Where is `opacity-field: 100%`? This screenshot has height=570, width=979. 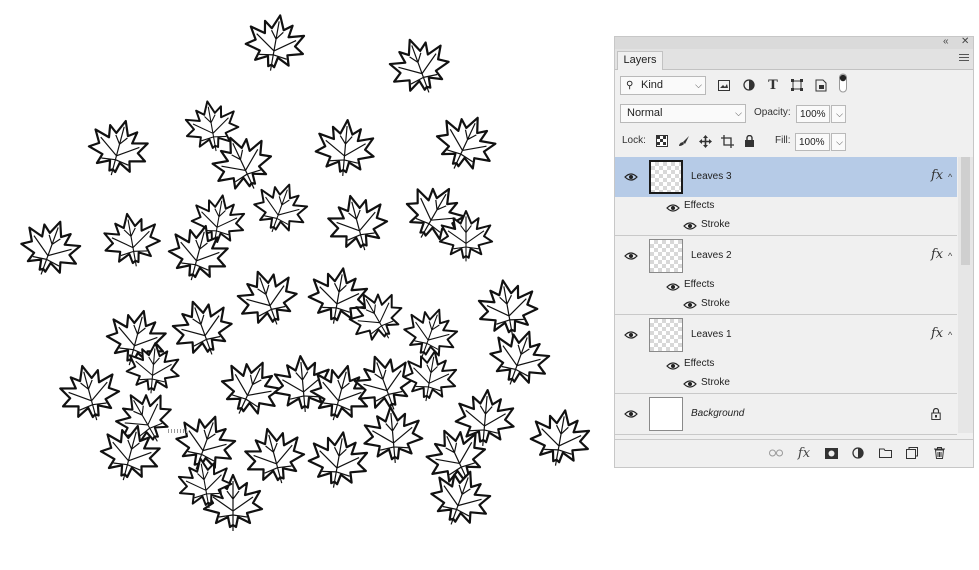 opacity-field: 100% is located at coordinates (813, 114).